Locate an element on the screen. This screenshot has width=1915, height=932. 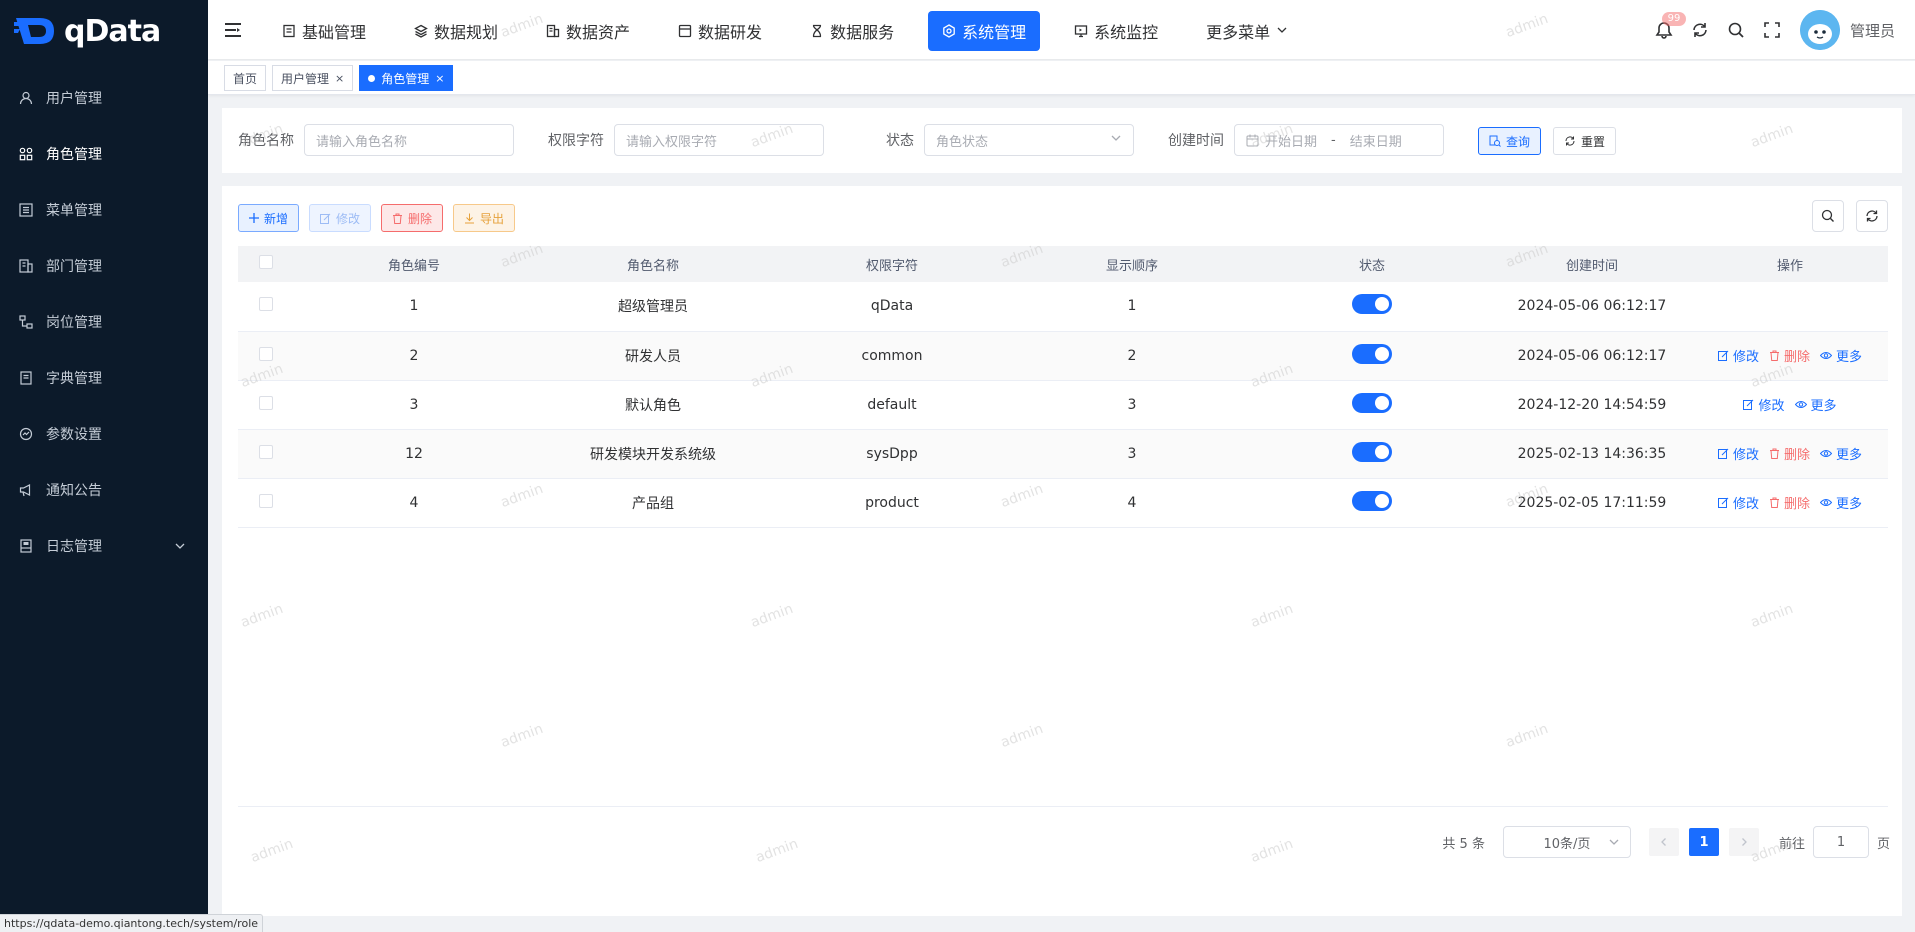
sidebar-item: 用户管理 is located at coordinates (104, 98).